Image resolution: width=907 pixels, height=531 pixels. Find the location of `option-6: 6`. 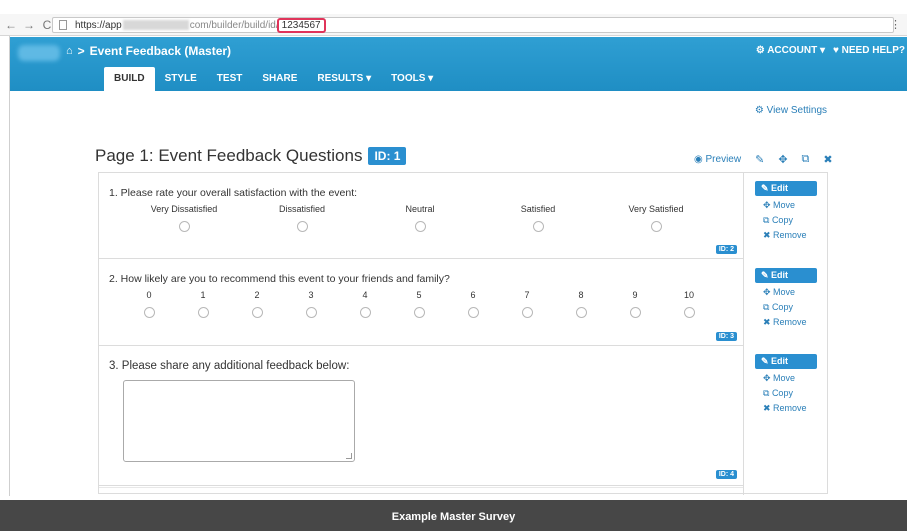

option-6: 6 is located at coordinates (473, 304).